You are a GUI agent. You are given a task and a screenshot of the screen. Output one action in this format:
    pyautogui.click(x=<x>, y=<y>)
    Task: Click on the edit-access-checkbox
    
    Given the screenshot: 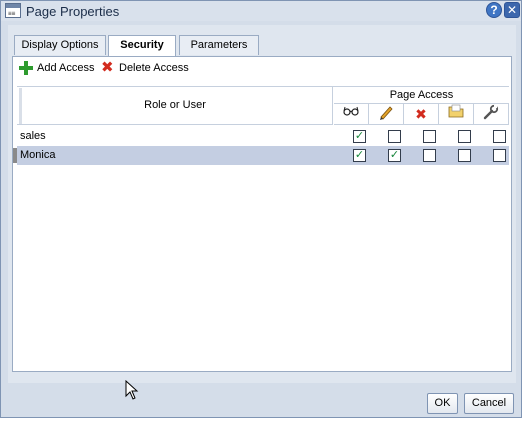 What is the action you would take?
    pyautogui.click(x=394, y=136)
    